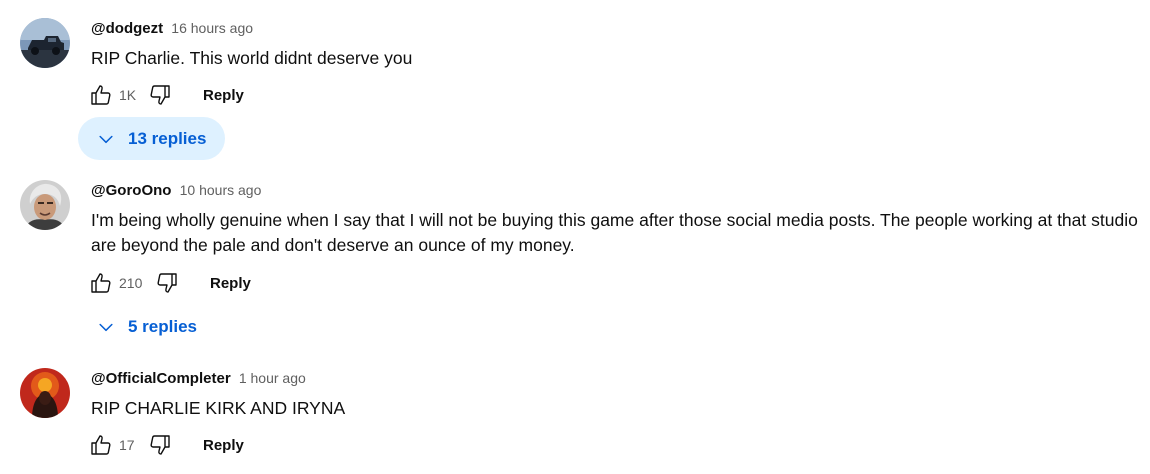 Image resolution: width=1150 pixels, height=474 pixels. I want to click on like-count: 17, so click(127, 445).